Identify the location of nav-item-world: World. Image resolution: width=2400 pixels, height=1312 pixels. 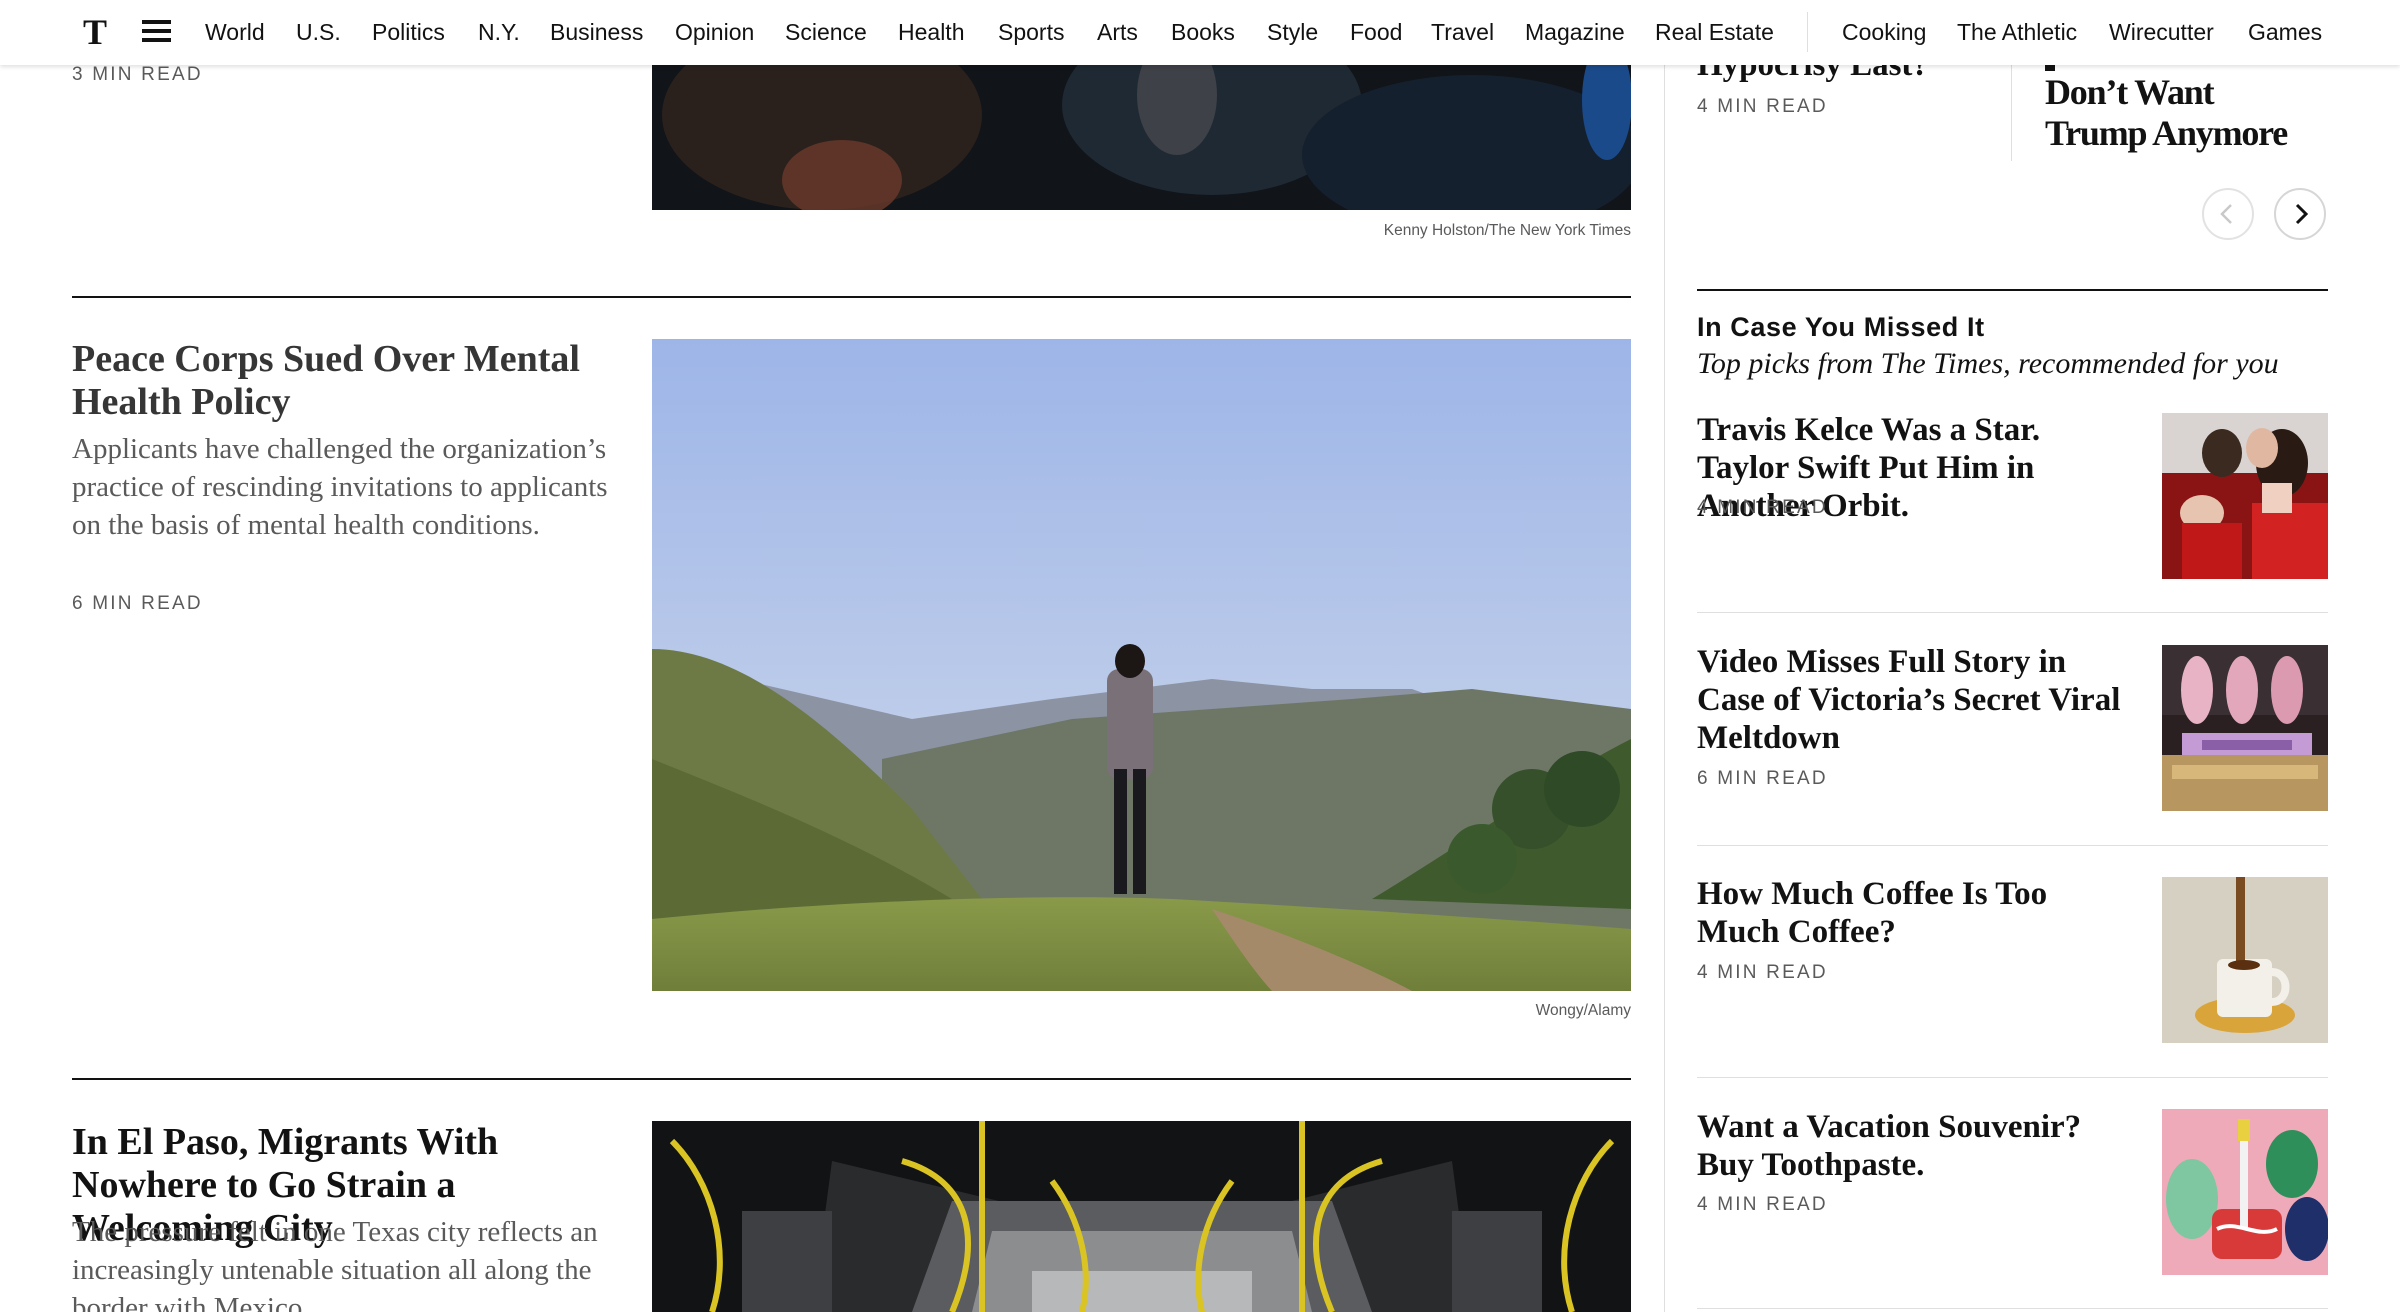
(235, 32).